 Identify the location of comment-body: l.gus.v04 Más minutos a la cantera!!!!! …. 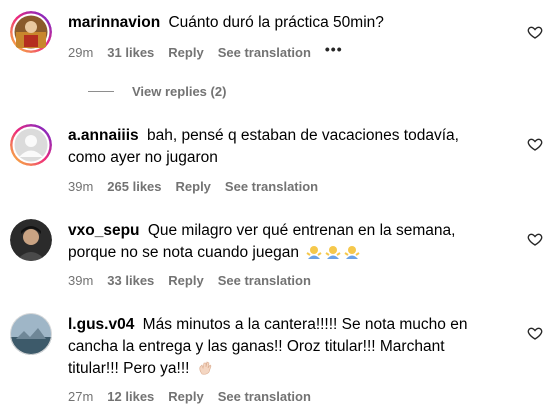
(283, 348).